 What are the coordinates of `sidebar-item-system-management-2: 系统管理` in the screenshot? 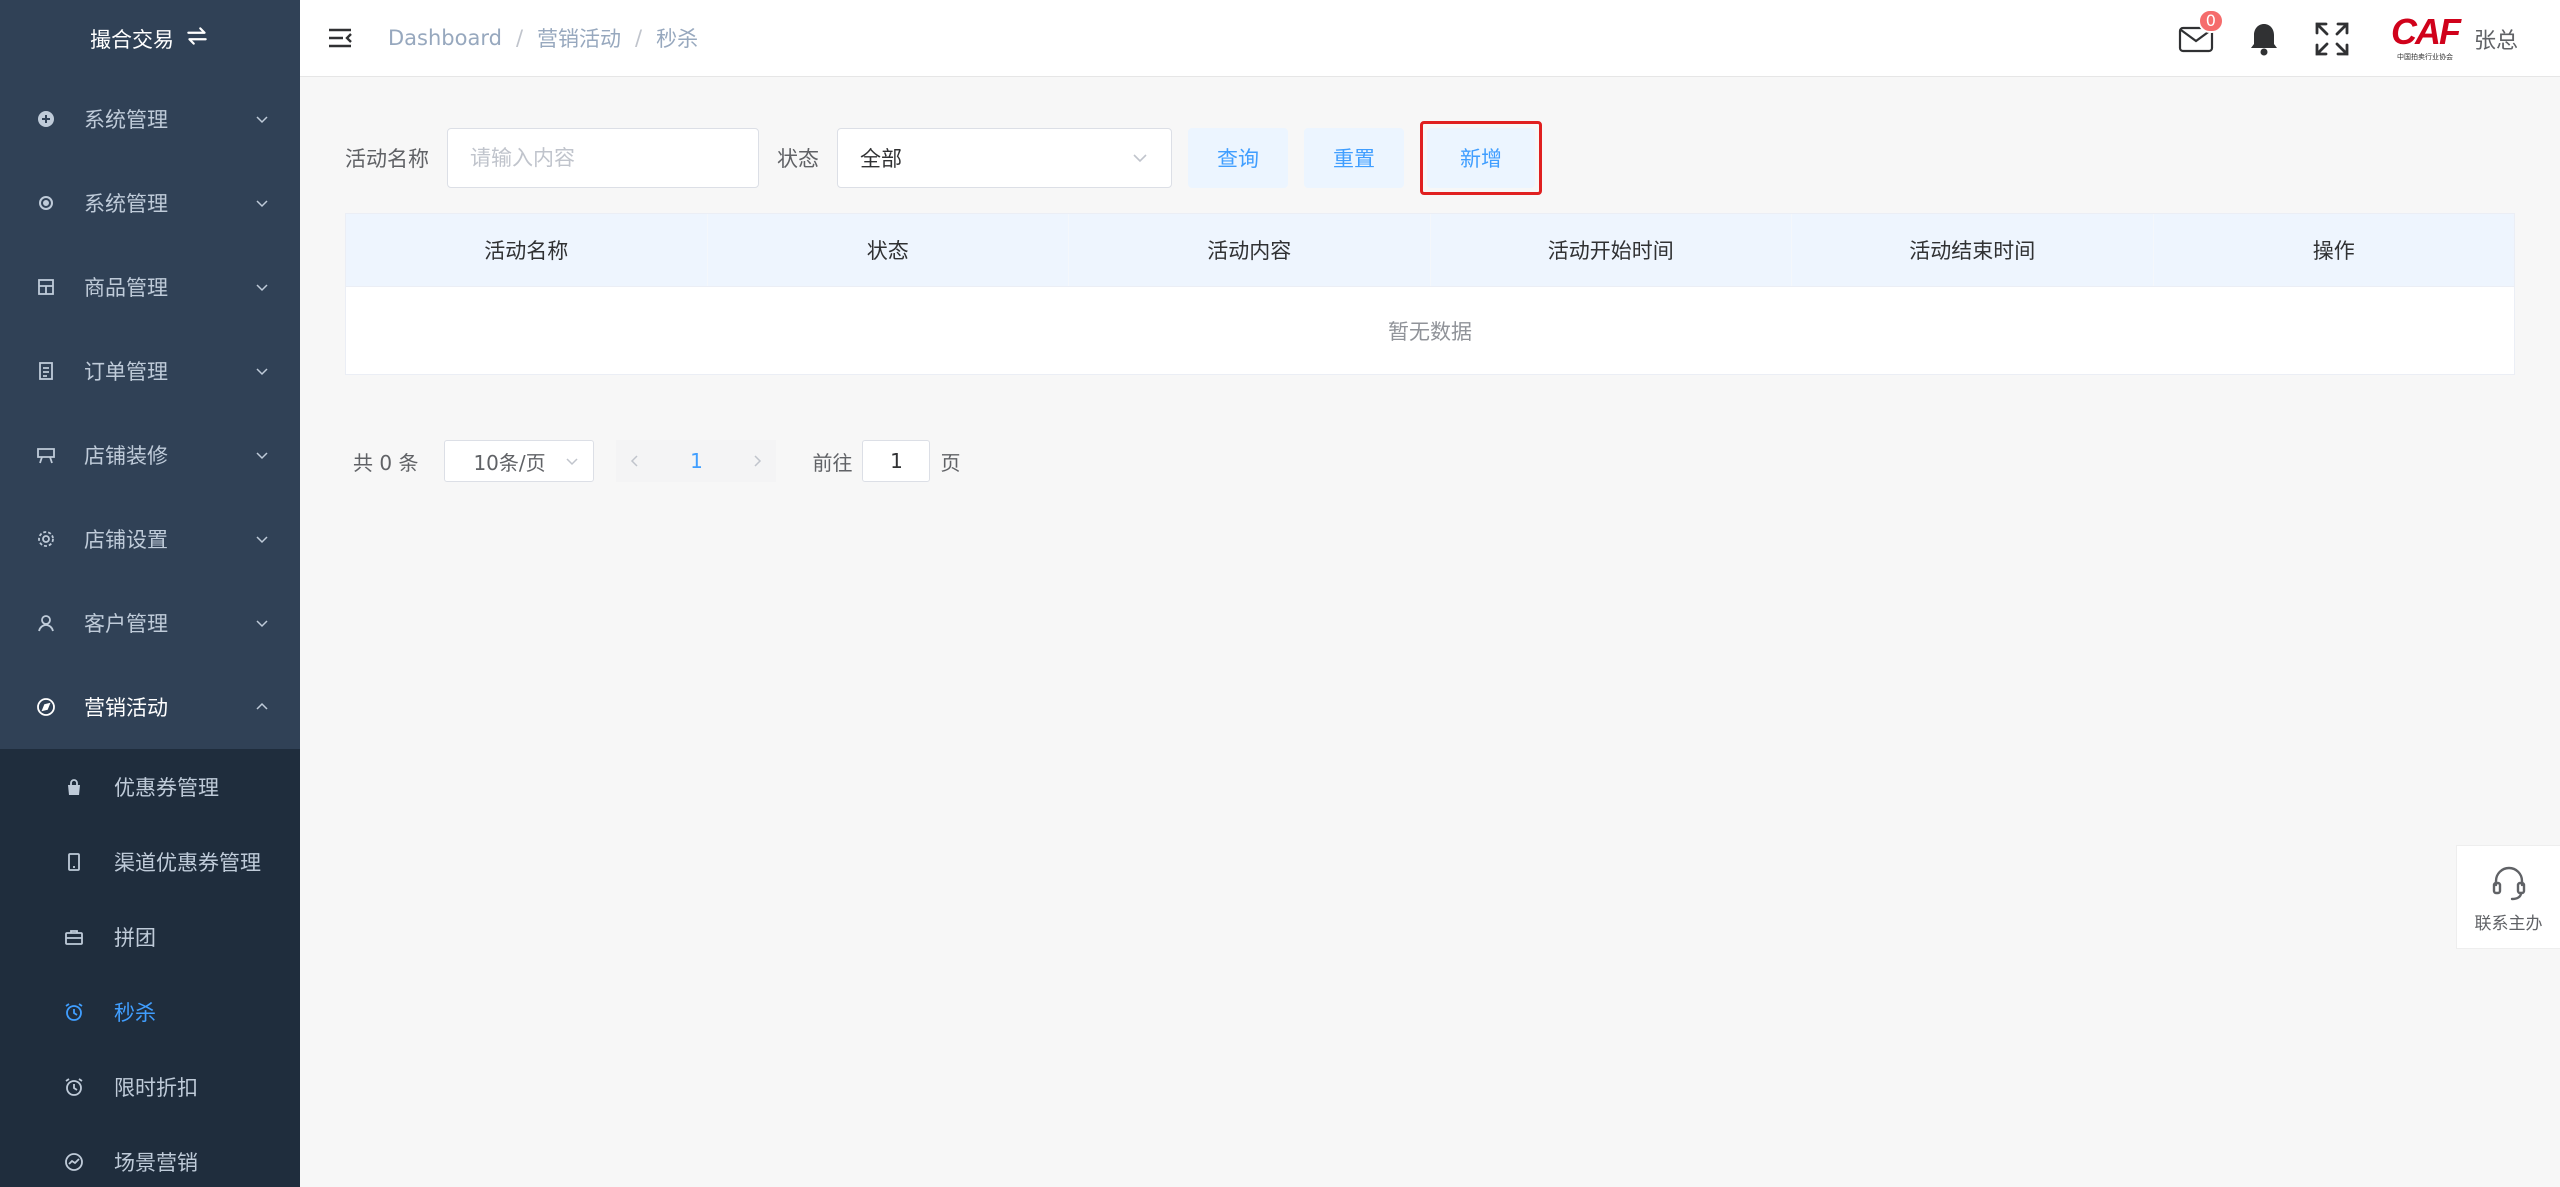 It's located at (150, 203).